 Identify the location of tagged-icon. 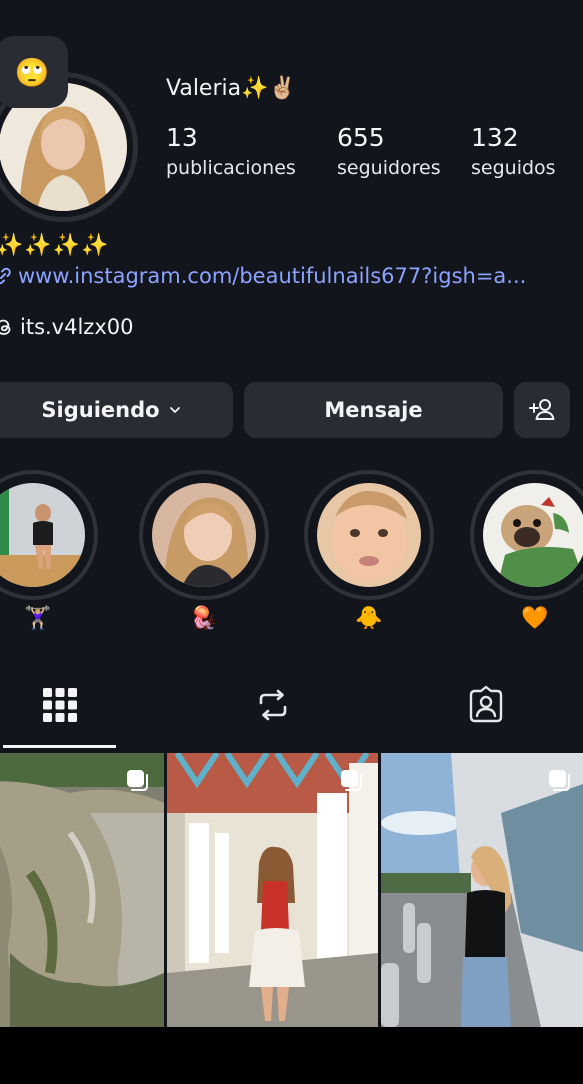
(486, 705).